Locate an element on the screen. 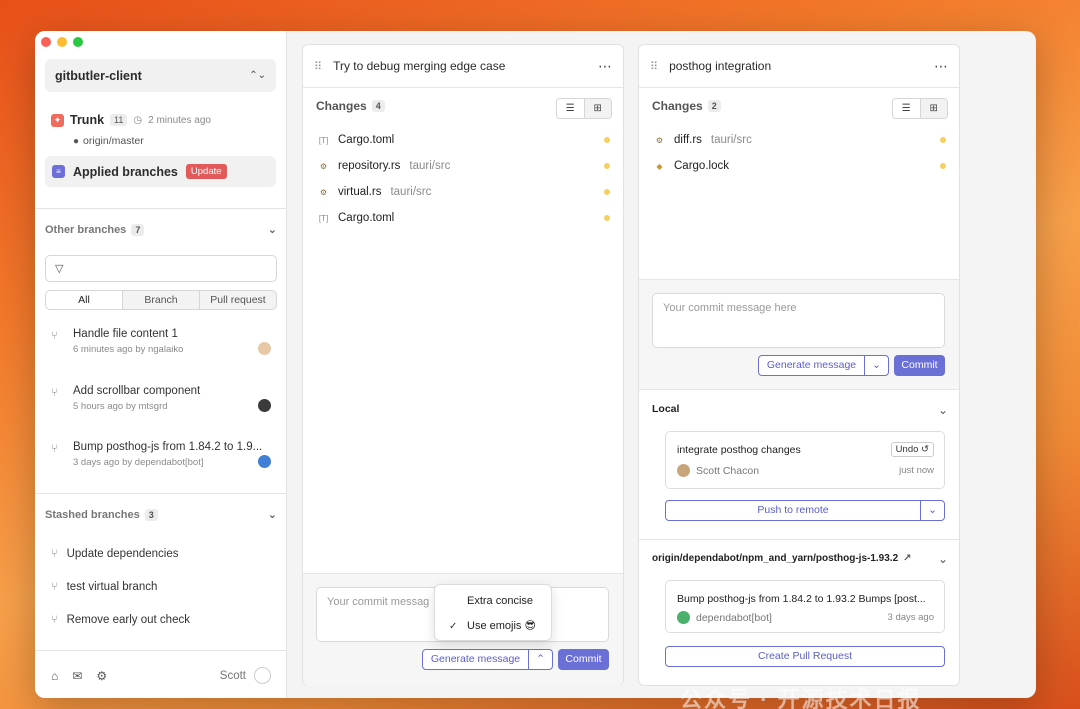 The height and width of the screenshot is (709, 1080). other-branches-count: 7 is located at coordinates (138, 229).